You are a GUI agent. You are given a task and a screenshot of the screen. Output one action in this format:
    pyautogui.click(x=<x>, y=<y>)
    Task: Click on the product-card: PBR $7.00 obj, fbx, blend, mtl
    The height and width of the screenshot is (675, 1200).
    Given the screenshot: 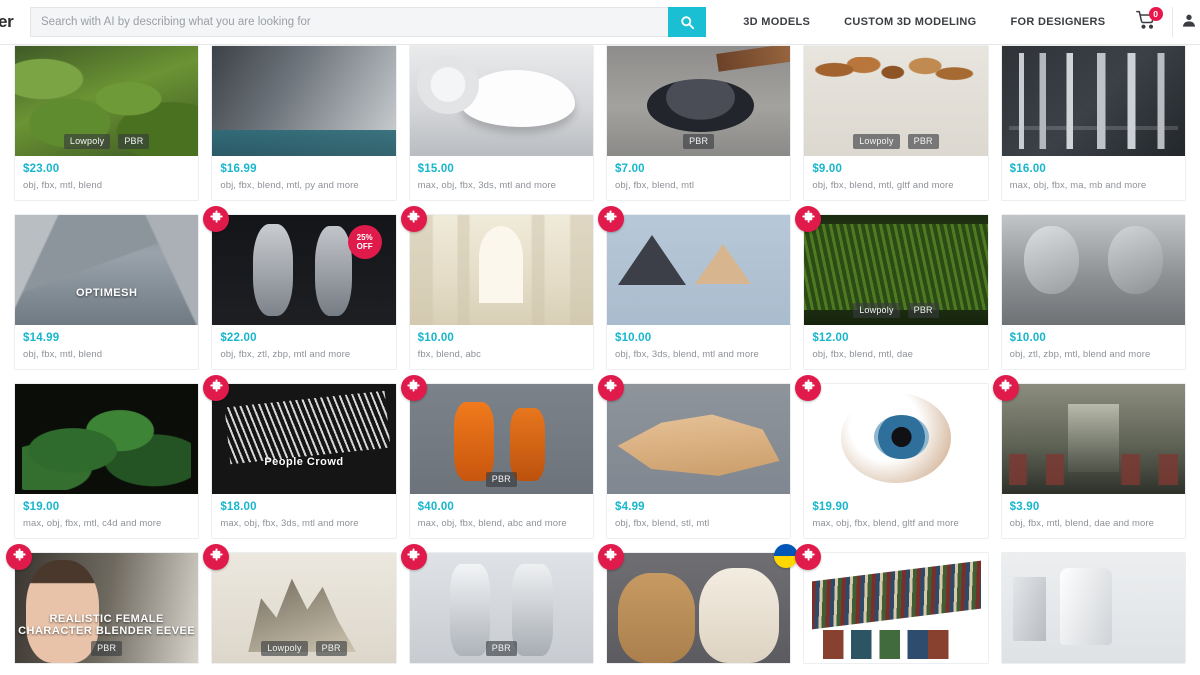 What is the action you would take?
    pyautogui.click(x=698, y=123)
    